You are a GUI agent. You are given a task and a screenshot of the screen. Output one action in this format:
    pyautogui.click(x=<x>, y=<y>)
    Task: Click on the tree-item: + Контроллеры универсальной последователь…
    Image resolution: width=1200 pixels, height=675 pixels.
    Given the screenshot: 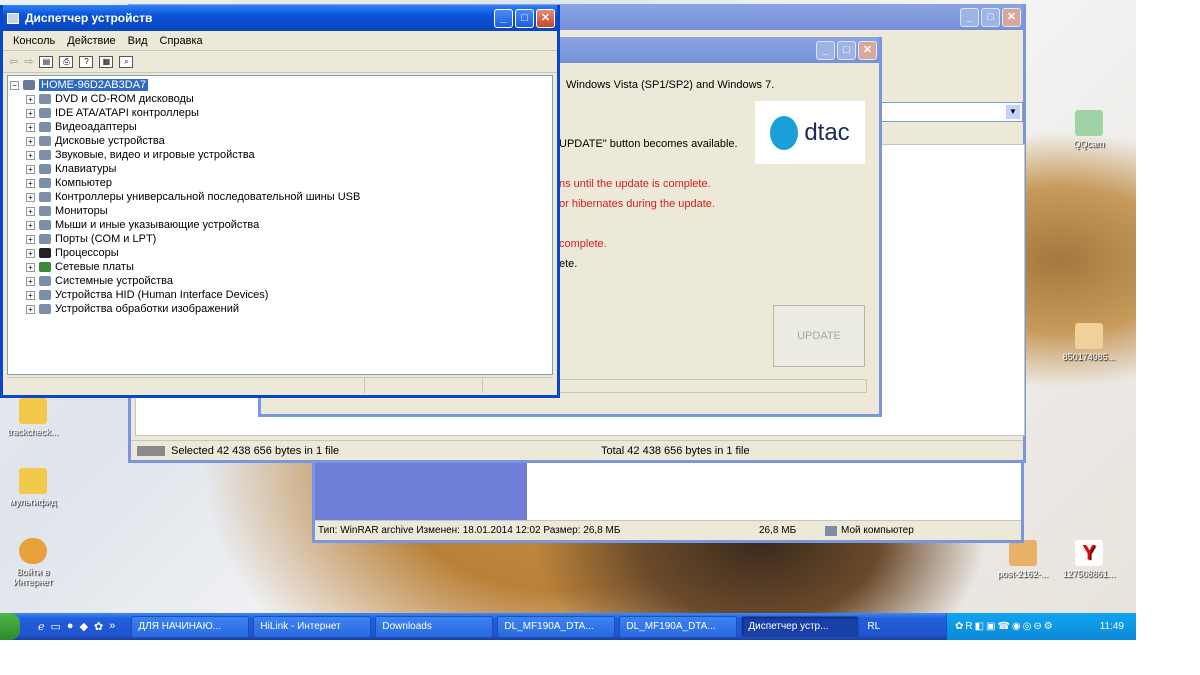 What is the action you would take?
    pyautogui.click(x=193, y=197)
    